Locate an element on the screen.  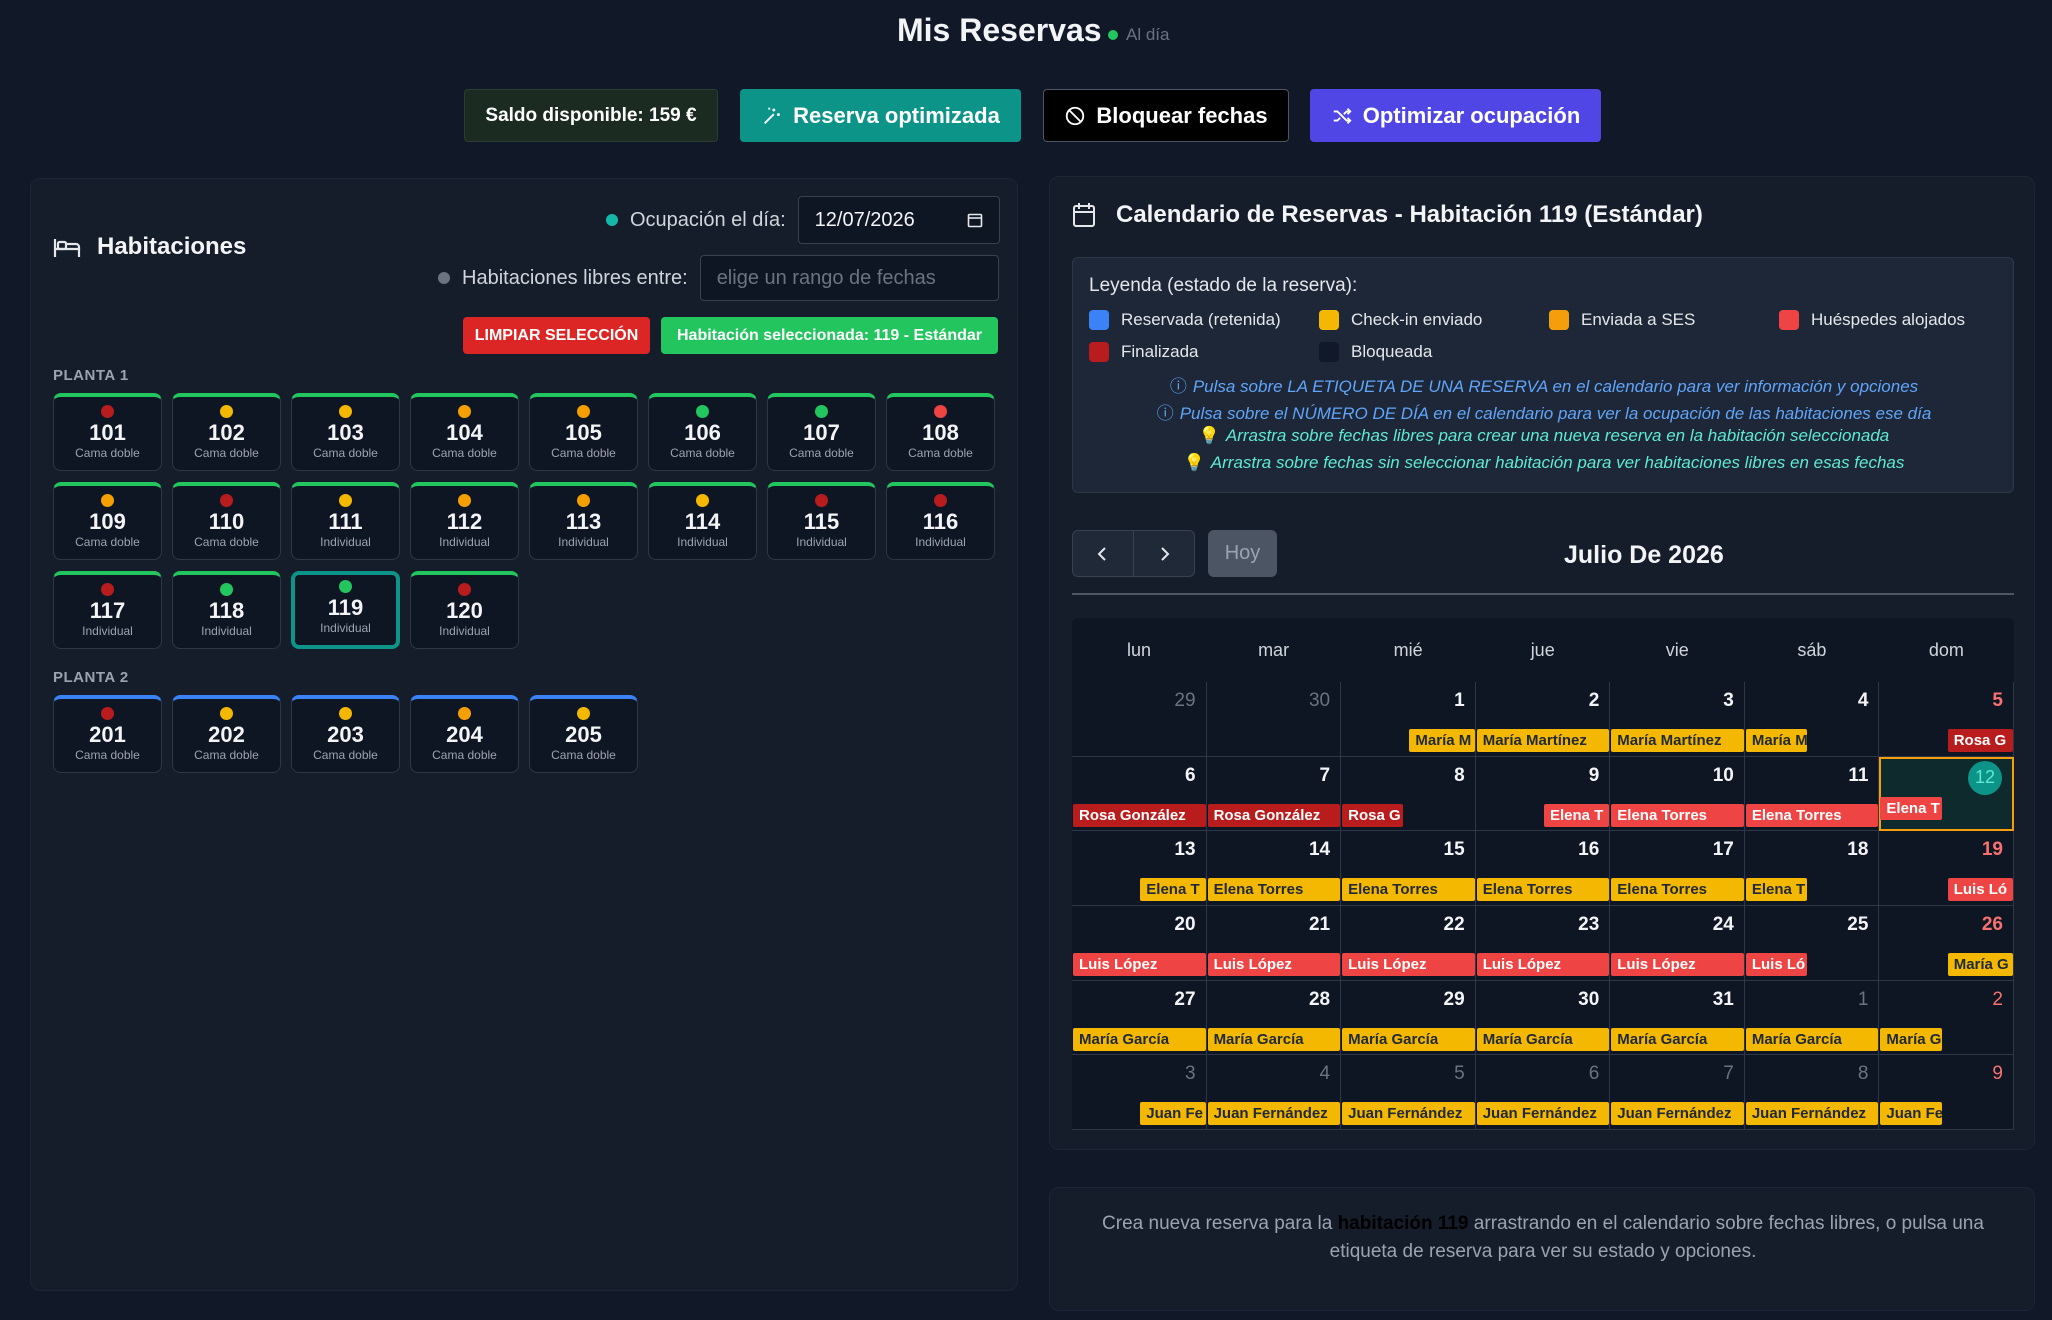
optimize-occupancy-button: Optimizar ocupación is located at coordinates (1455, 115).